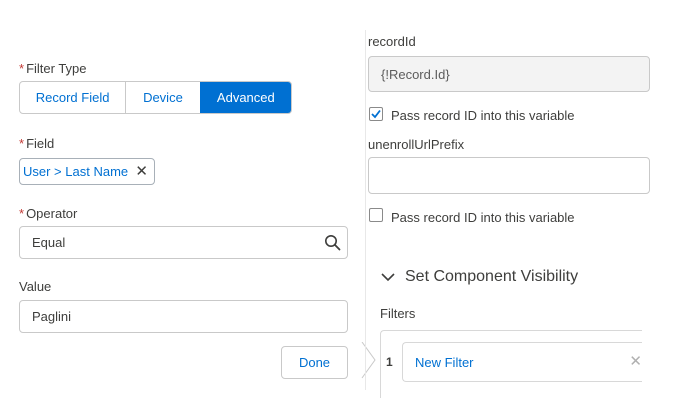  I want to click on operator-select: Equal, so click(183, 242).